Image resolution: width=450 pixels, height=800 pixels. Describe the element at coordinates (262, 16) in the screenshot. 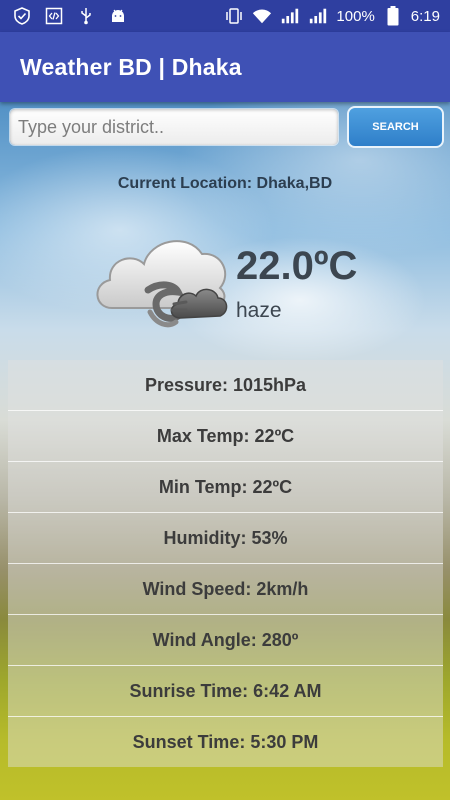

I see `wifi-icon` at that location.